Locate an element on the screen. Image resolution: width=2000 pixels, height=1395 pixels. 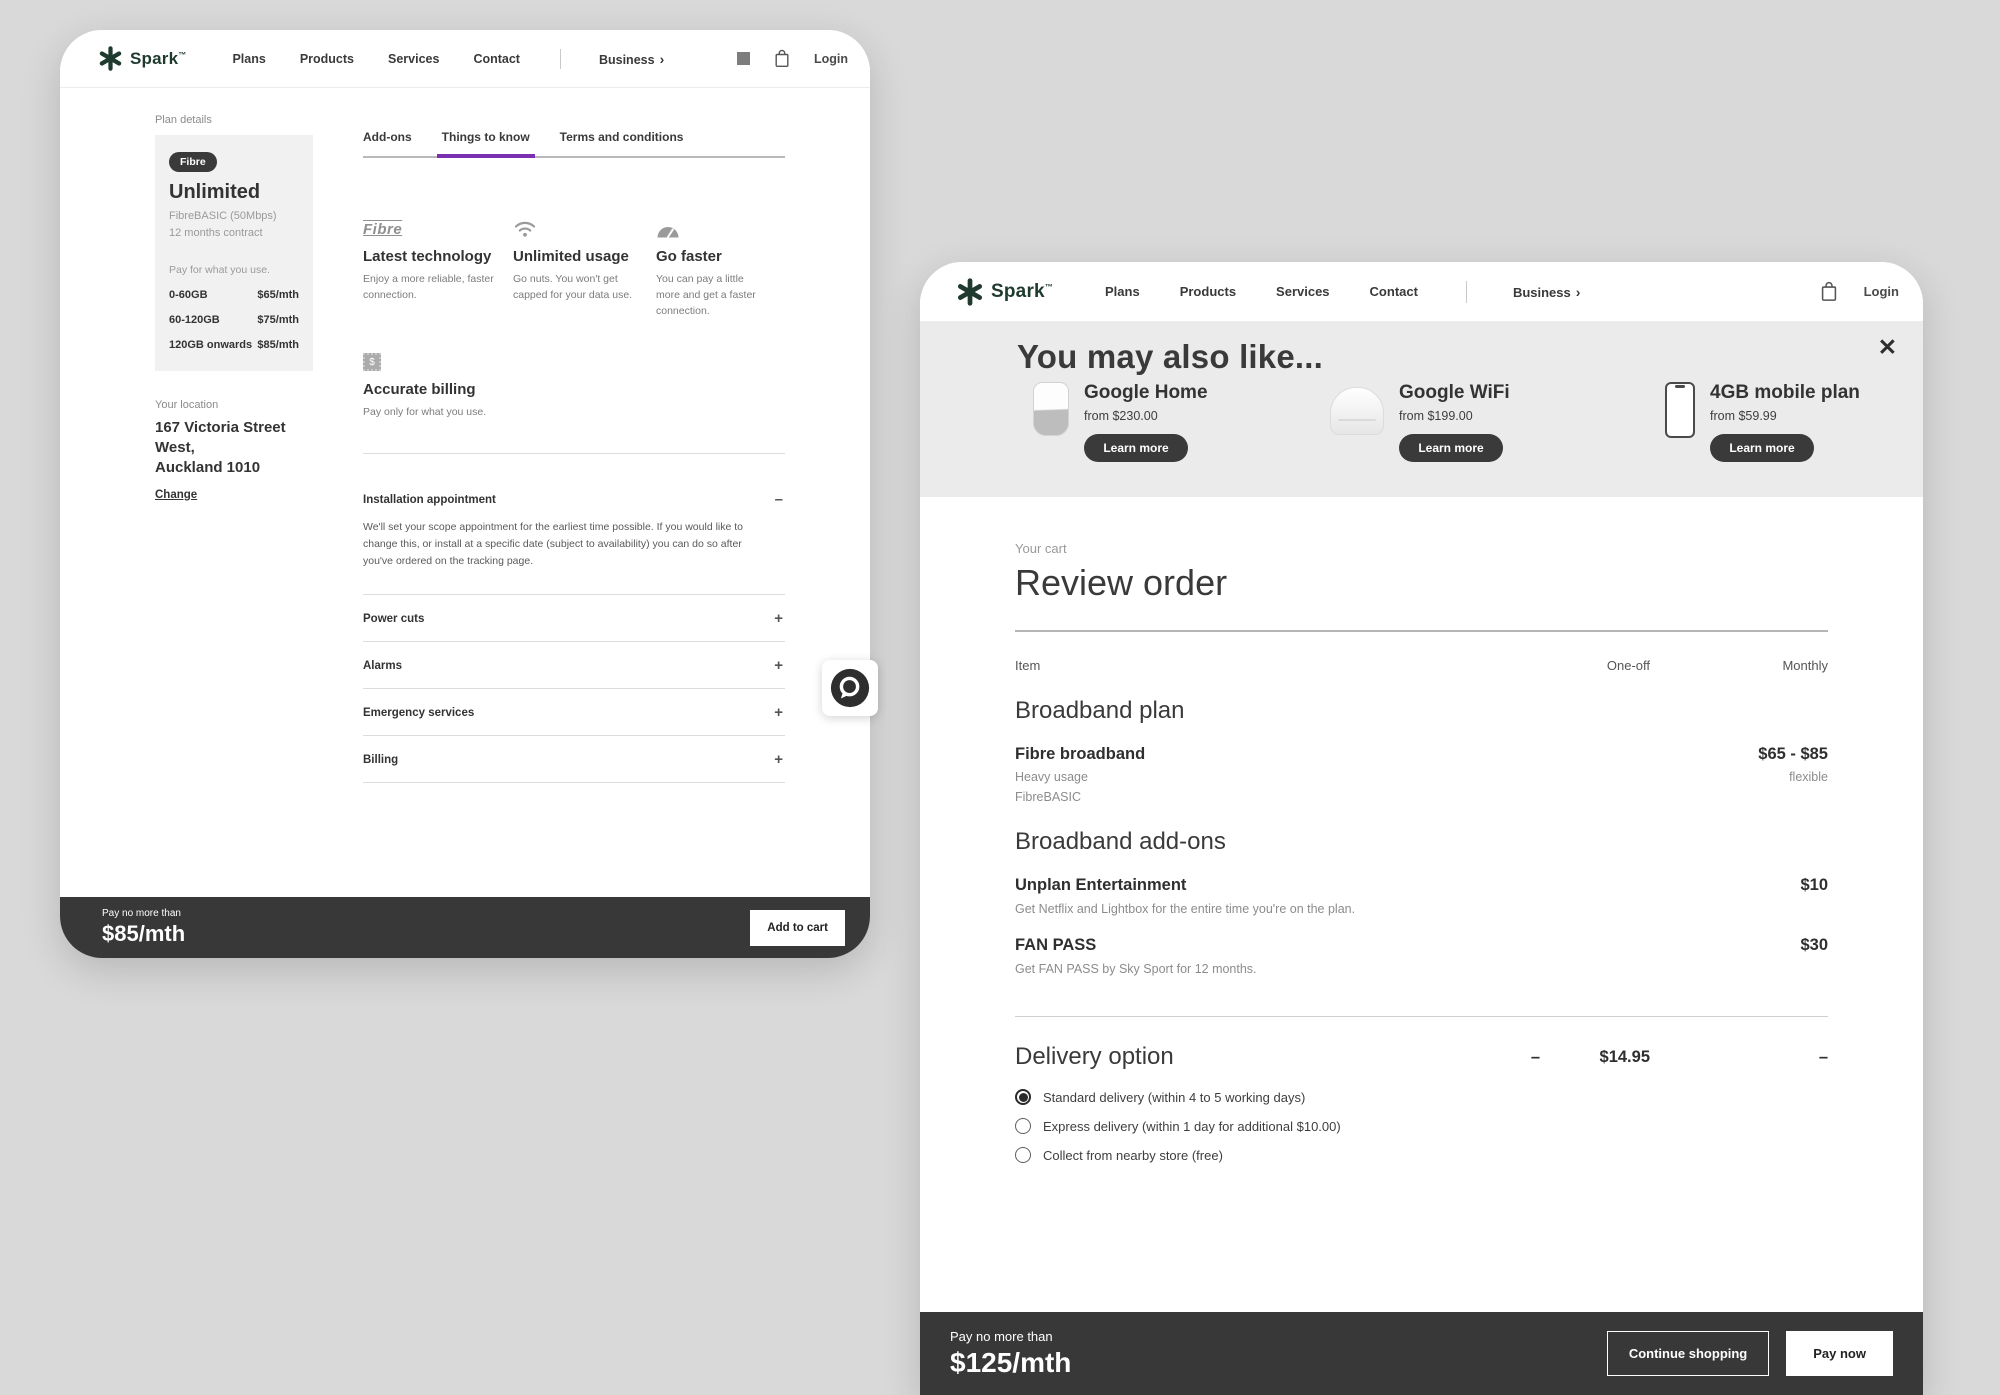
change-location-link: Change is located at coordinates (176, 495).